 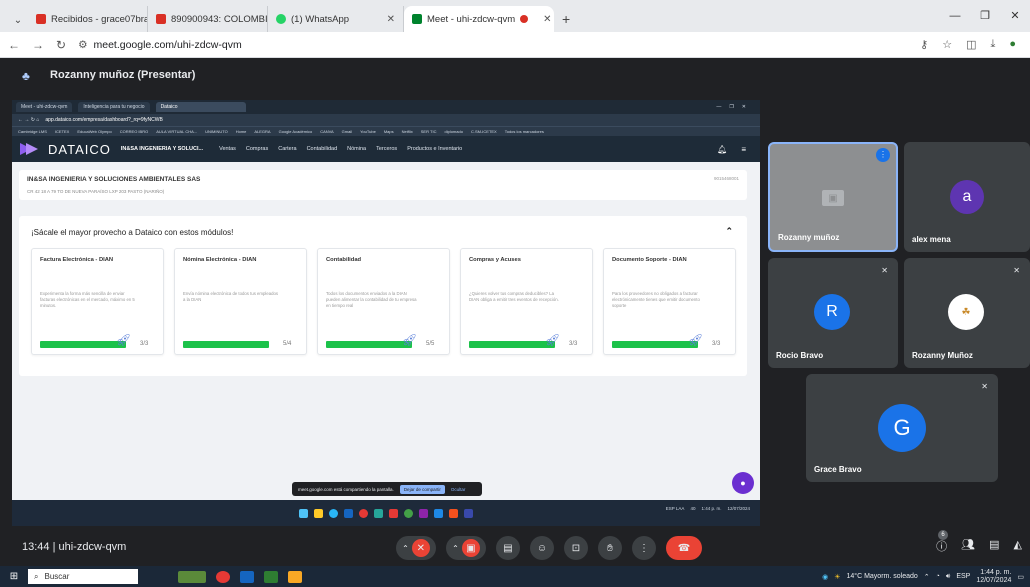 What do you see at coordinates (144, 344) in the screenshot?
I see `module-count: 3/3` at bounding box center [144, 344].